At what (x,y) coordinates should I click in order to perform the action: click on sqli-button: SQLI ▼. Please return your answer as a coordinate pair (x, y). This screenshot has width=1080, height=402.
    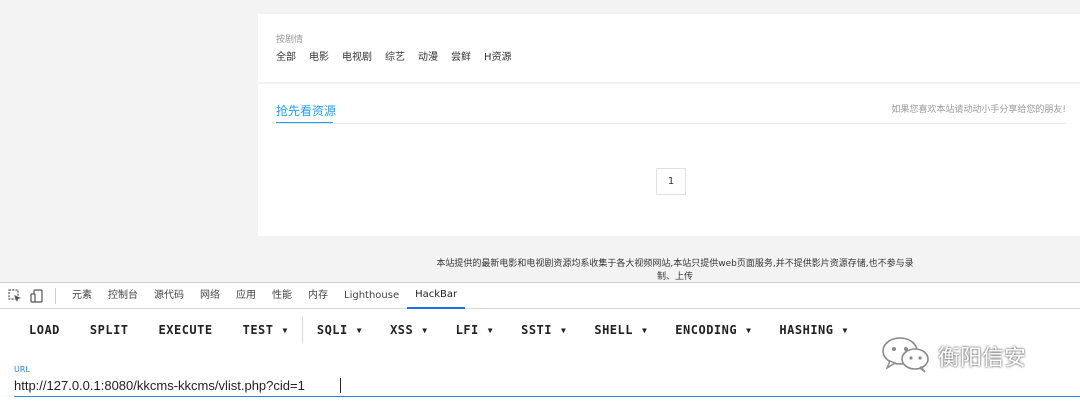
    Looking at the image, I should click on (339, 330).